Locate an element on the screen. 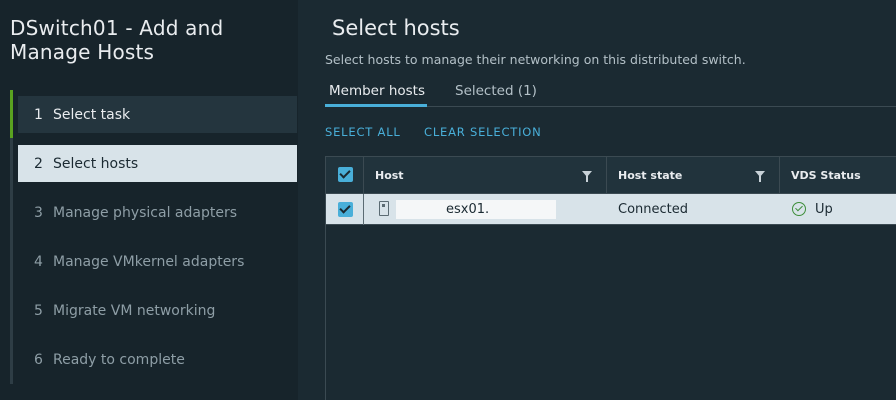 Image resolution: width=896 pixels, height=400 pixels. step-number: 3 is located at coordinates (38, 212).